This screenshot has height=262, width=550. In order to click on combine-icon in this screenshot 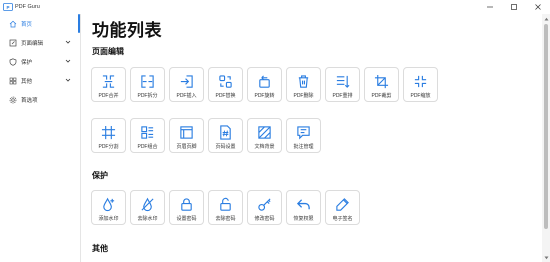, I will do `click(147, 132)`.